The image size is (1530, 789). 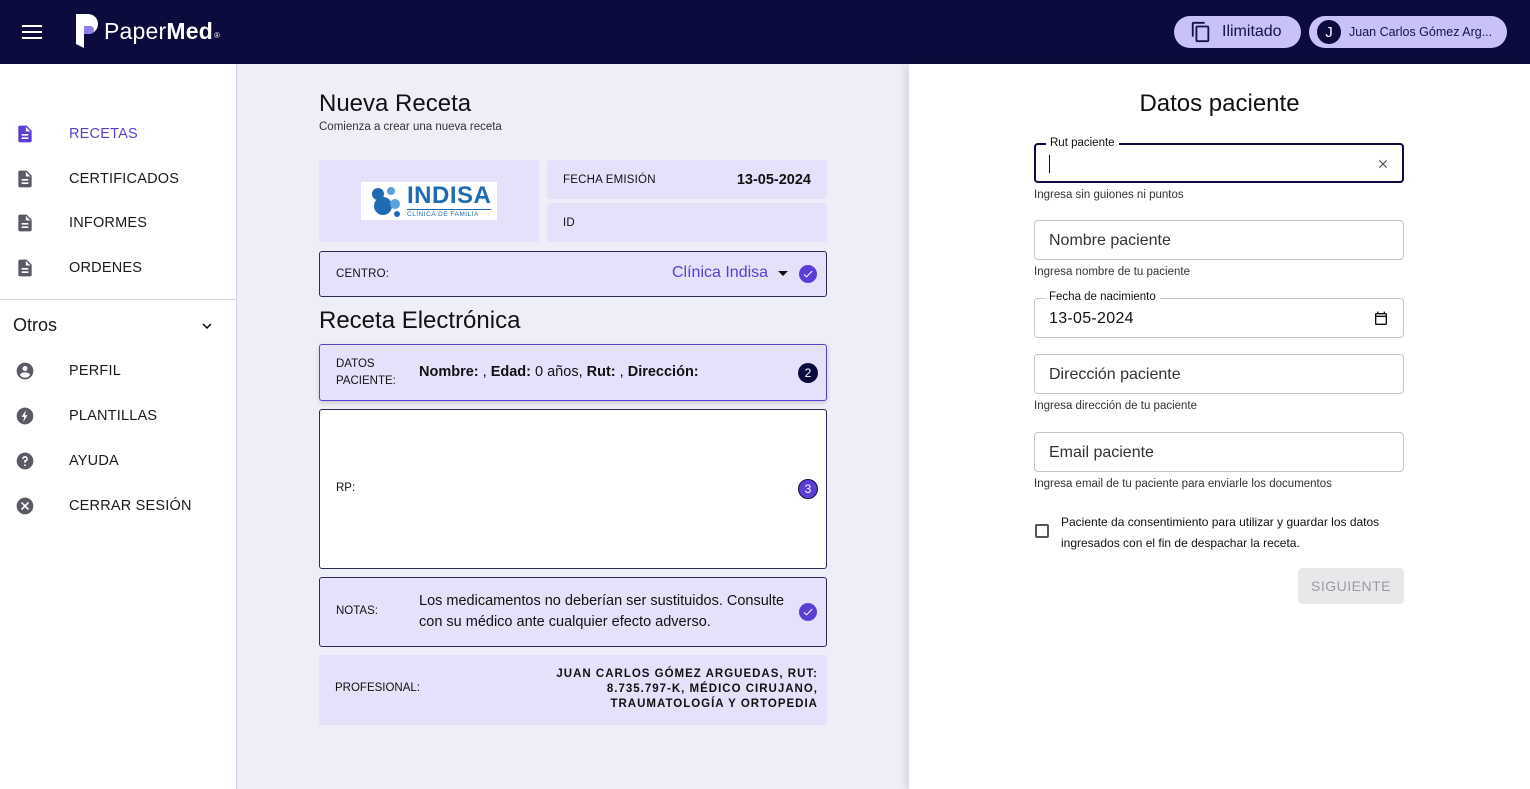 I want to click on close-icon, so click(x=1383, y=164).